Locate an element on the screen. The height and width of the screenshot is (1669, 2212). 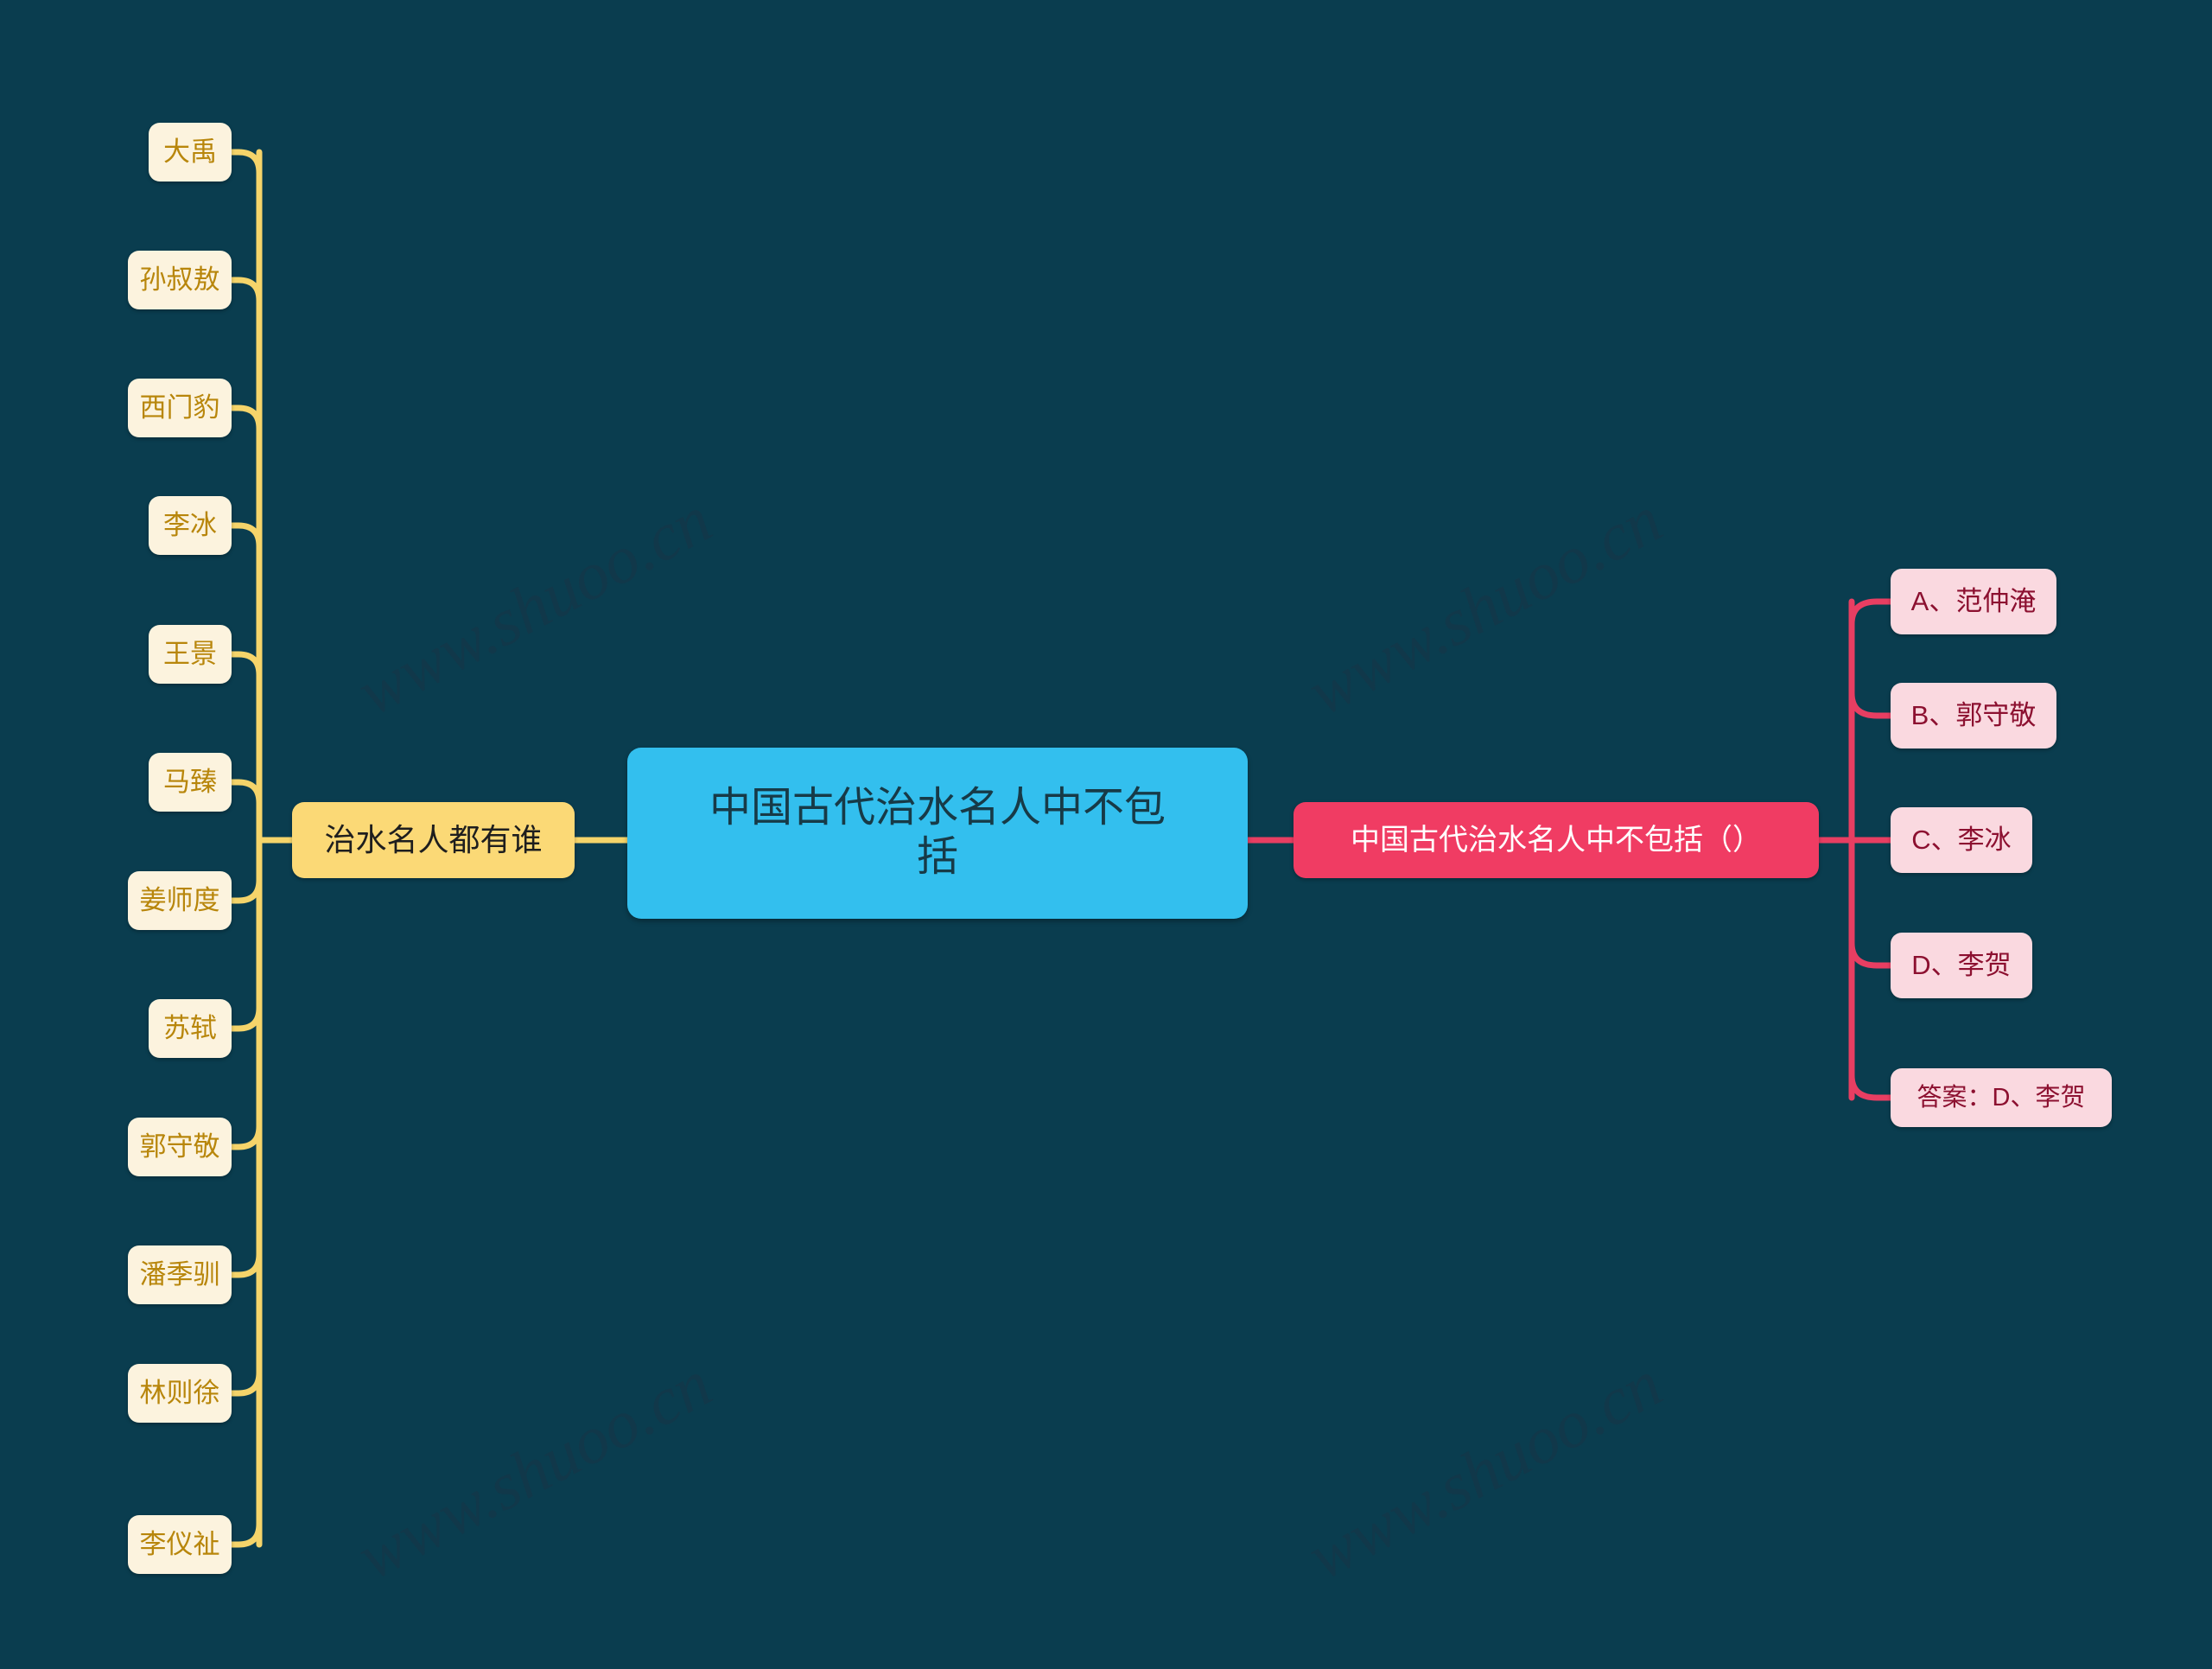
leaf-node-6: 马臻 is located at coordinates (190, 782).